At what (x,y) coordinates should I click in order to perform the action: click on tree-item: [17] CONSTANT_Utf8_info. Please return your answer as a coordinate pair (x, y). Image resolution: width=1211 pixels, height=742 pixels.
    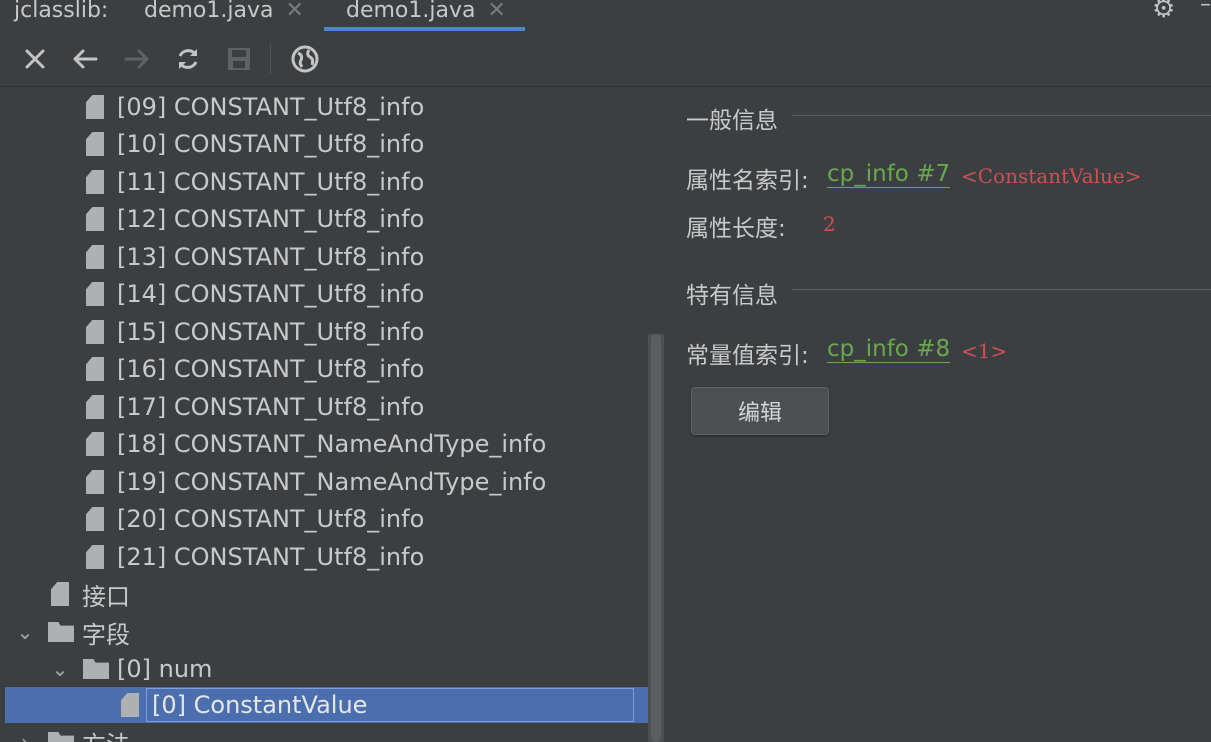
    Looking at the image, I should click on (320, 407).